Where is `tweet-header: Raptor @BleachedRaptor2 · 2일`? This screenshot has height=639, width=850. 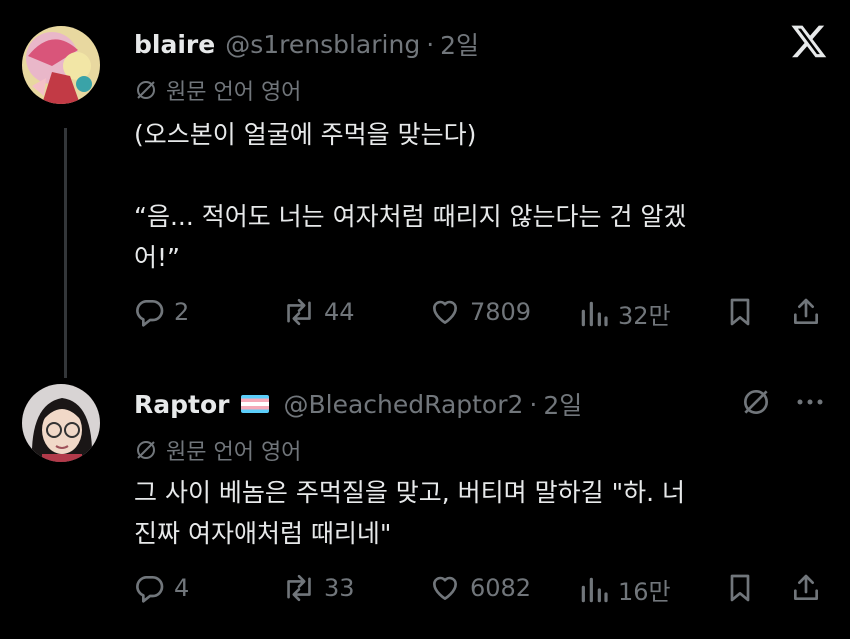
tweet-header: Raptor @BleachedRaptor2 · 2일 is located at coordinates (358, 404).